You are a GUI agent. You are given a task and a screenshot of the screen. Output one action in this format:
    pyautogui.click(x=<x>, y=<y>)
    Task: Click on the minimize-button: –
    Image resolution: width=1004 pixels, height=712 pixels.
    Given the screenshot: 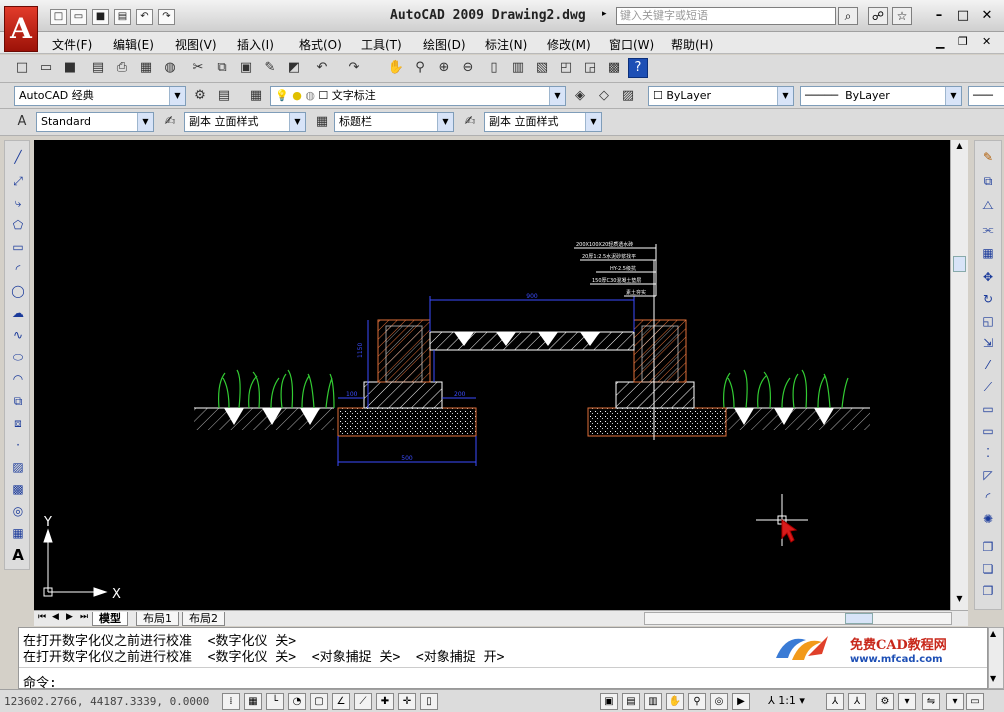 What is the action you would take?
    pyautogui.click(x=939, y=16)
    